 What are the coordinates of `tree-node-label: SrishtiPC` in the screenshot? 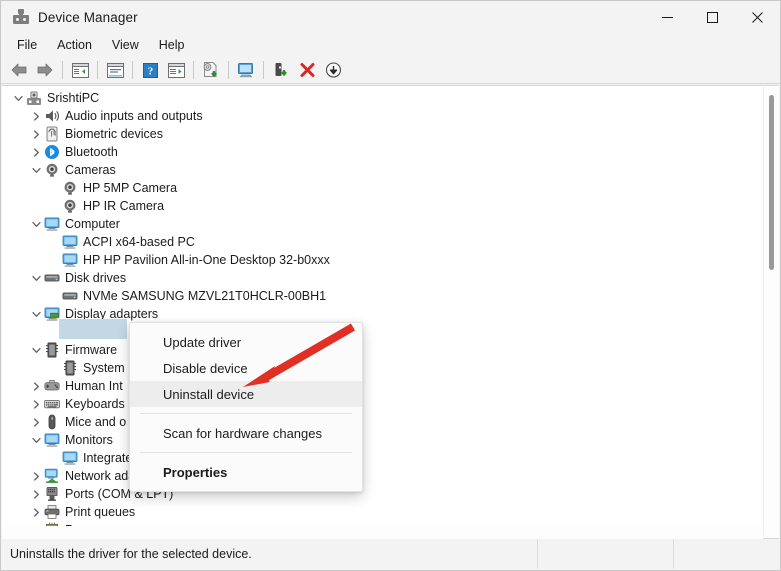 It's located at (73, 98).